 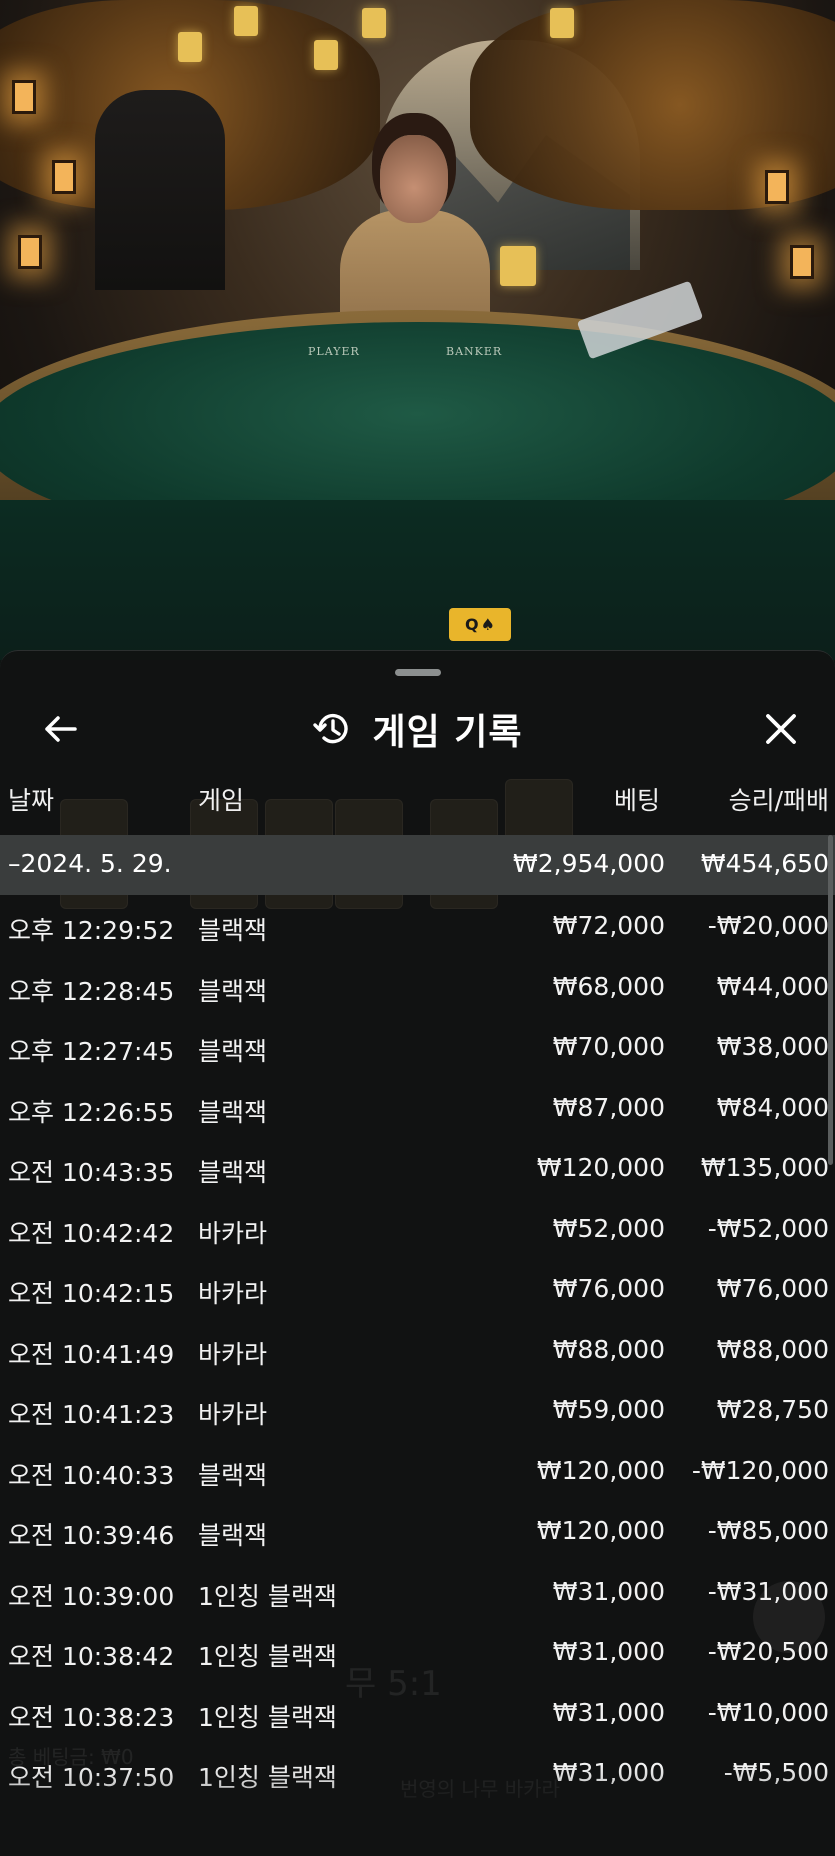 What do you see at coordinates (418, 672) in the screenshot?
I see `drag-handle` at bounding box center [418, 672].